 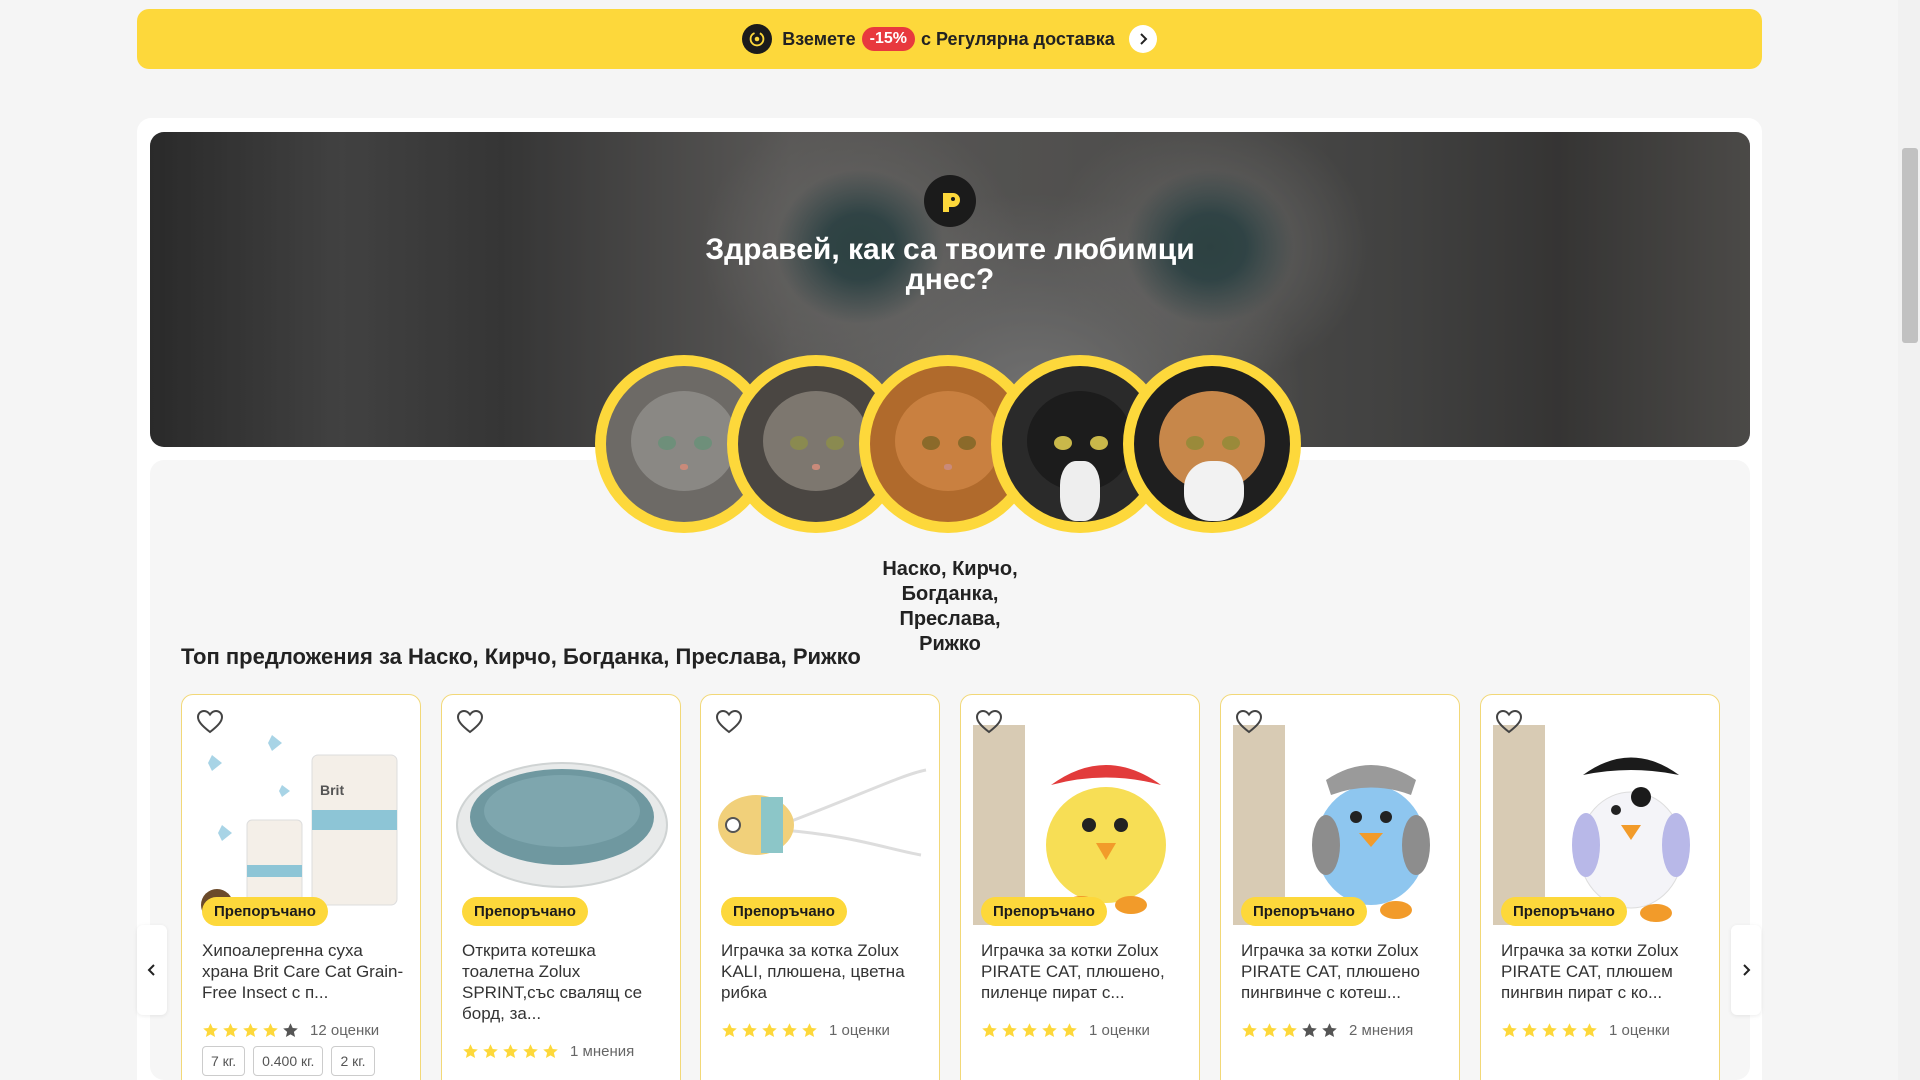 What do you see at coordinates (1017, 38) in the screenshot?
I see `promo-suffix: с Регулярна доставка` at bounding box center [1017, 38].